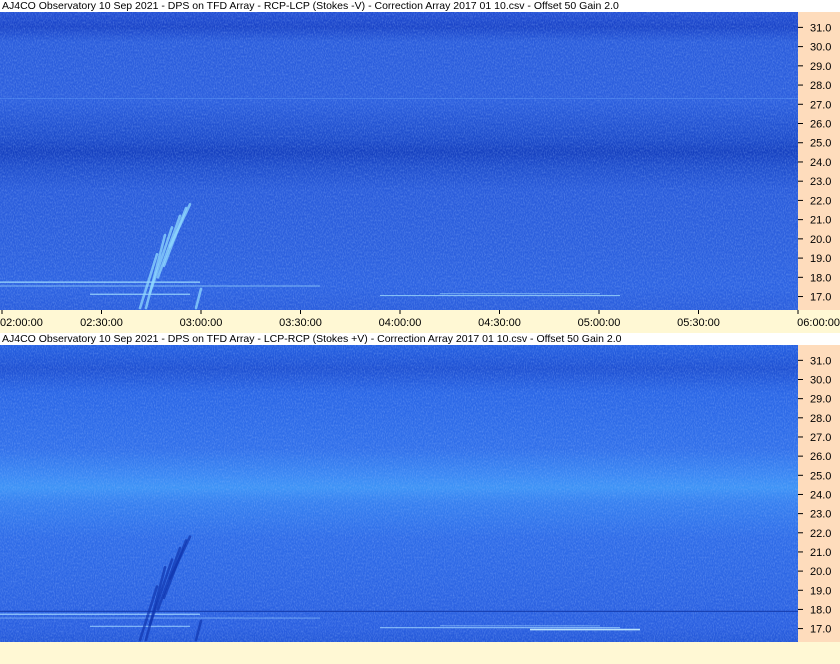  Describe the element at coordinates (21, 323) in the screenshot. I see `x-tick-label: 02:00:00` at that location.